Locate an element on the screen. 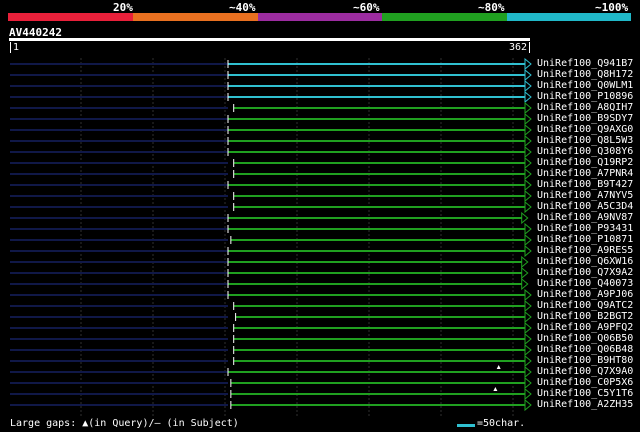 The image size is (640, 432). hit-label: UniRef100_A9PJ06 is located at coordinates (585, 294).